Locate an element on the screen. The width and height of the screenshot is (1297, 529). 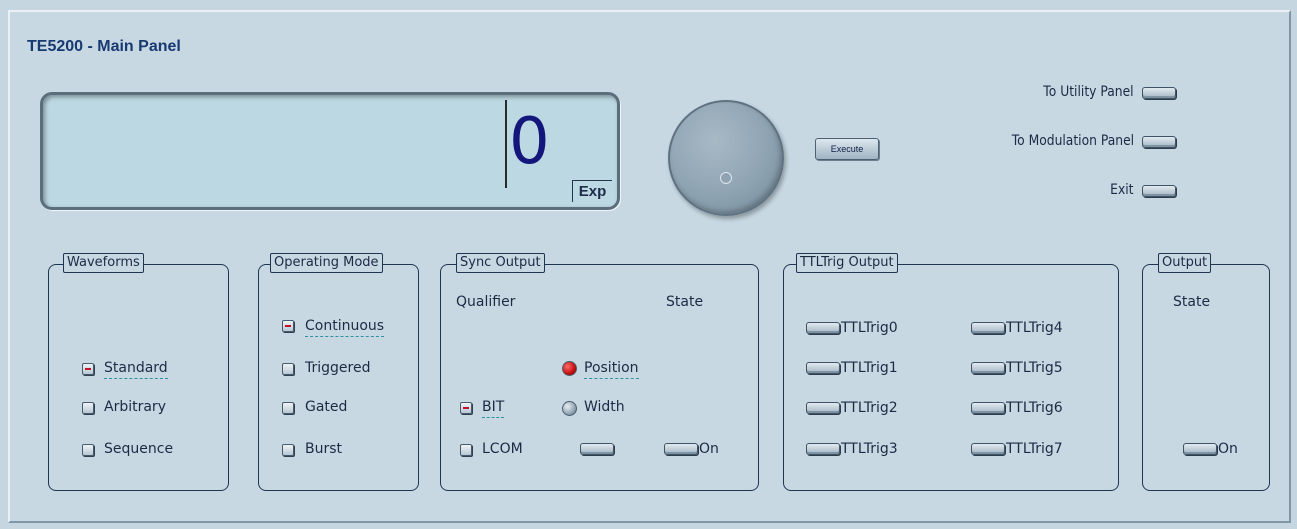
exit-label: Exit is located at coordinates (1122, 190).